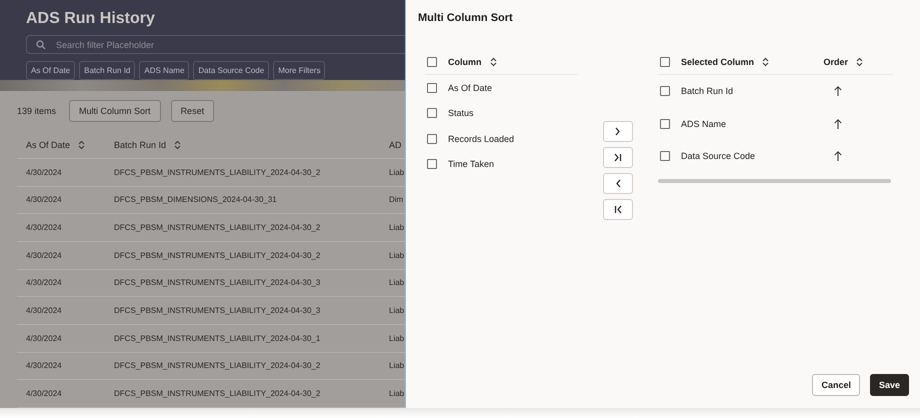 This screenshot has width=920, height=418. What do you see at coordinates (889, 385) in the screenshot?
I see `save-button: Save` at bounding box center [889, 385].